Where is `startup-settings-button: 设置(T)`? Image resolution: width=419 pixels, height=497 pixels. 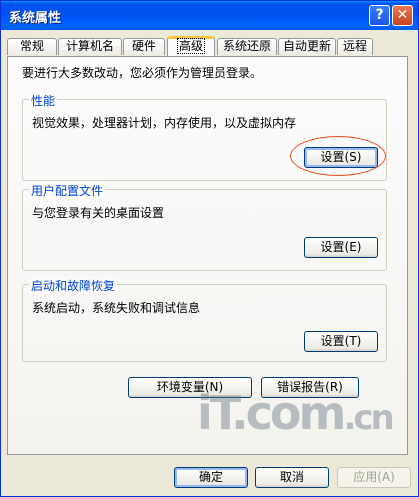
startup-settings-button: 设置(T) is located at coordinates (341, 341).